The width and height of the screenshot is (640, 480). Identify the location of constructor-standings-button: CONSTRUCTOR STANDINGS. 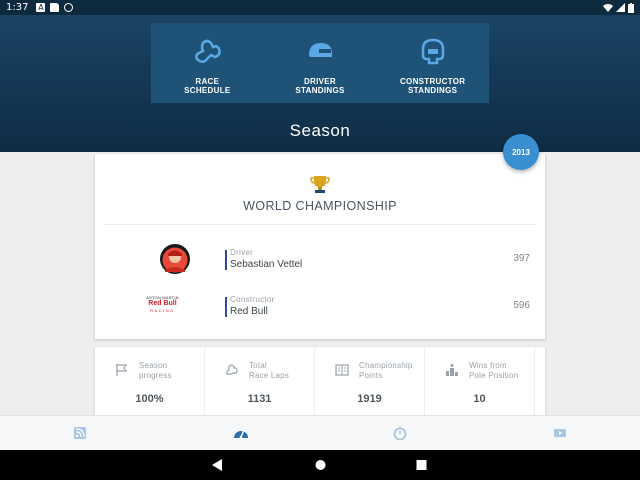
(432, 63).